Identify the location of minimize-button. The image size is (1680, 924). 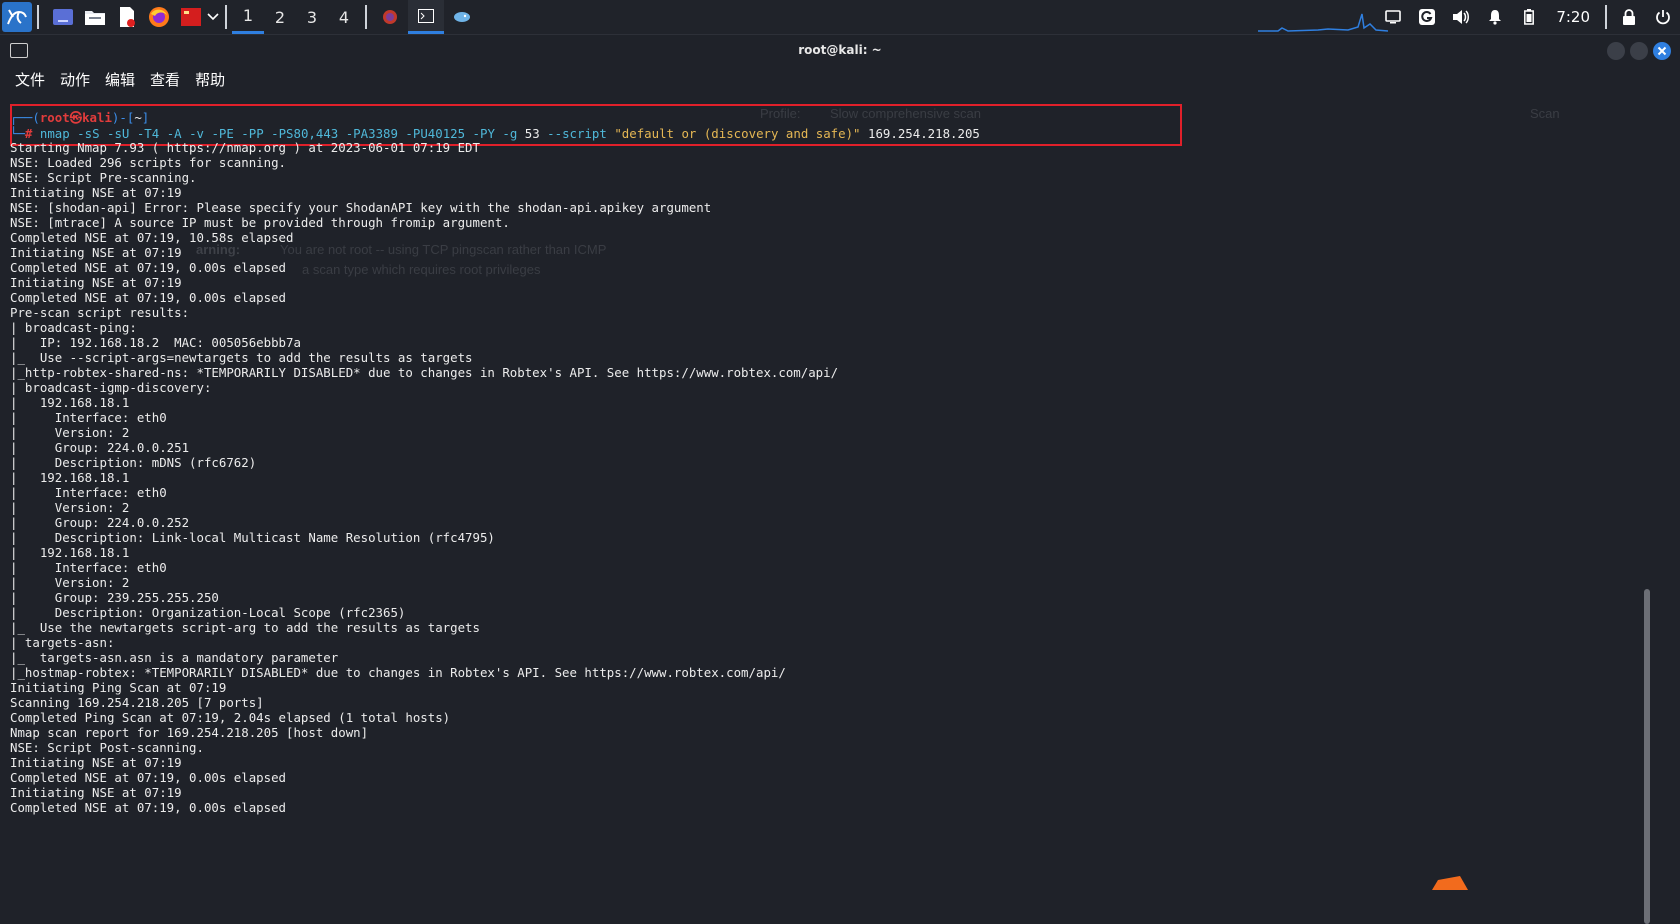
(1616, 51).